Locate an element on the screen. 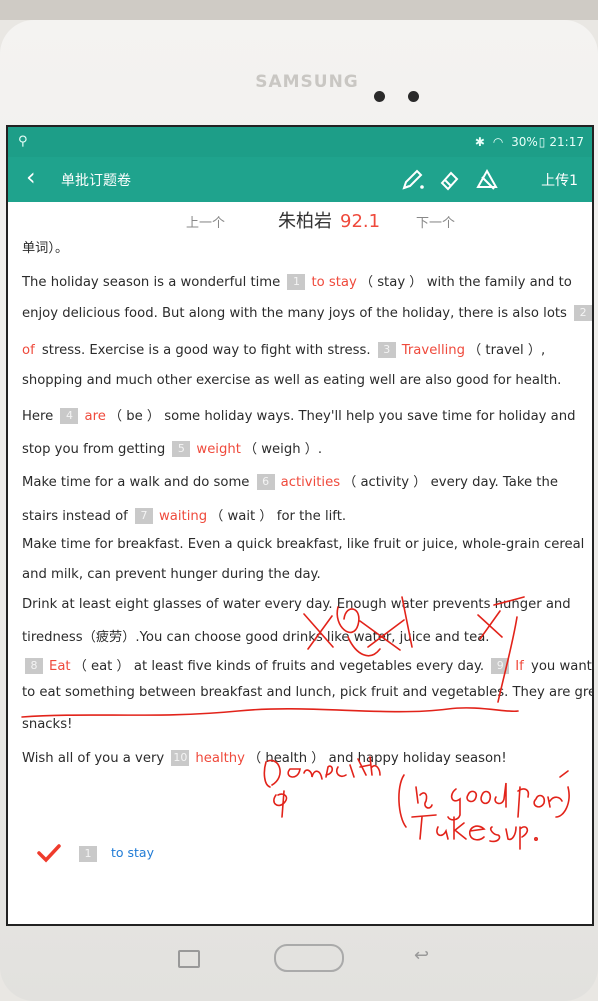 The image size is (598, 1001). check-icon is located at coordinates (49, 853).